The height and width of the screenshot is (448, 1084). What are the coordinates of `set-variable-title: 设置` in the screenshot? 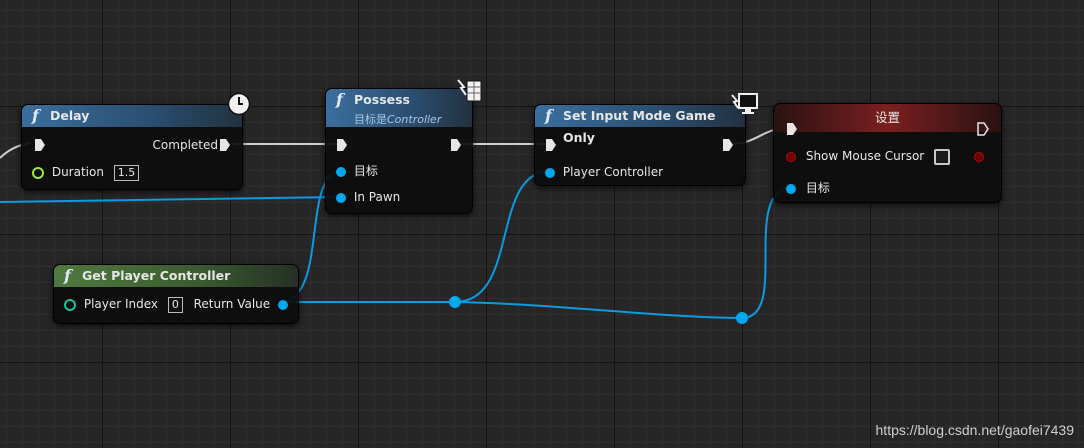 It's located at (887, 117).